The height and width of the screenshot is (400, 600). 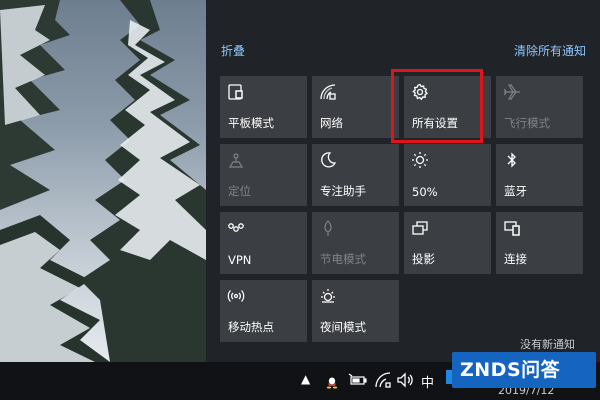 What do you see at coordinates (510, 370) in the screenshot?
I see `watermark-text: ZNDS问答` at bounding box center [510, 370].